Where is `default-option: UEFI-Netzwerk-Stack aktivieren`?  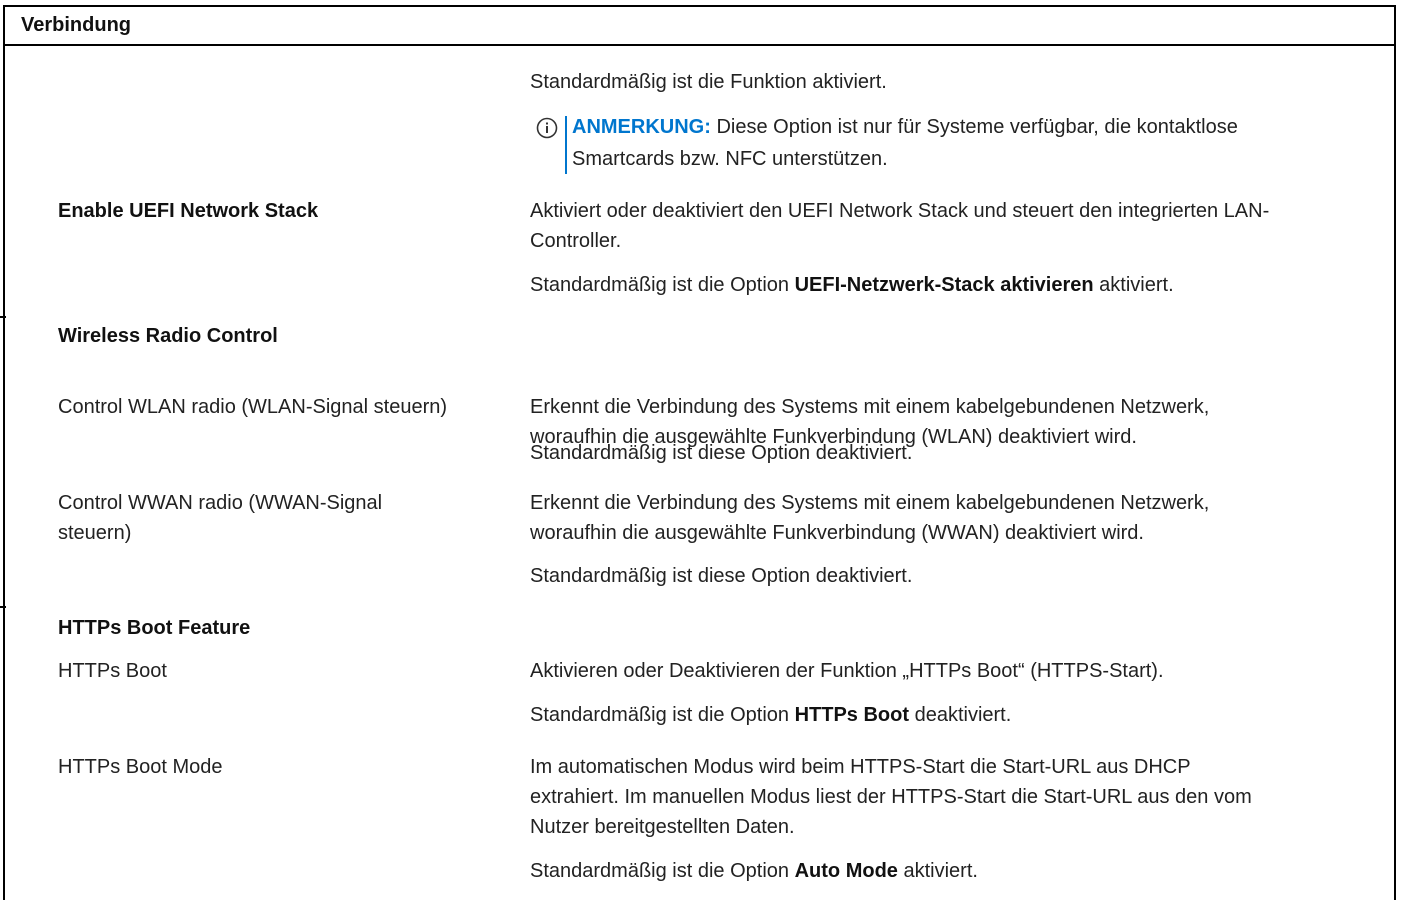 default-option: UEFI-Netzwerk-Stack aktivieren is located at coordinates (944, 285).